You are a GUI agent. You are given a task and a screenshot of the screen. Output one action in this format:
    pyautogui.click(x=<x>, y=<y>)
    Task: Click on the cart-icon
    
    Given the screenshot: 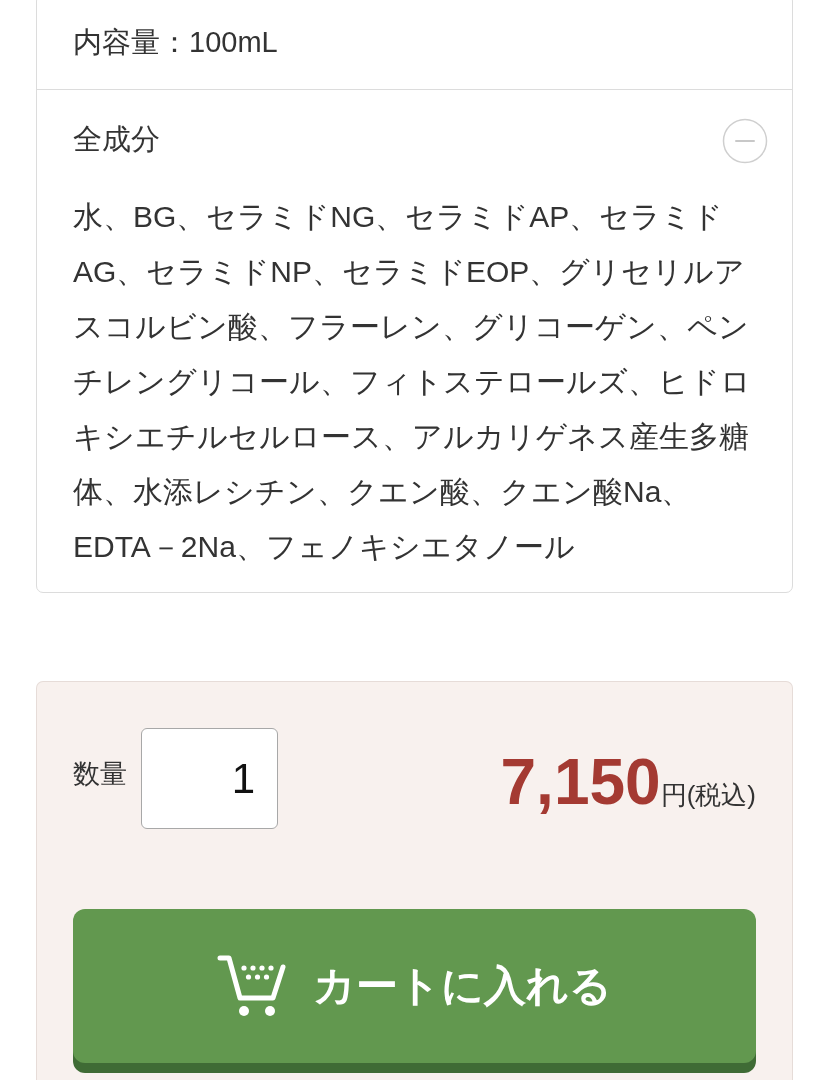 What is the action you would take?
    pyautogui.click(x=252, y=986)
    